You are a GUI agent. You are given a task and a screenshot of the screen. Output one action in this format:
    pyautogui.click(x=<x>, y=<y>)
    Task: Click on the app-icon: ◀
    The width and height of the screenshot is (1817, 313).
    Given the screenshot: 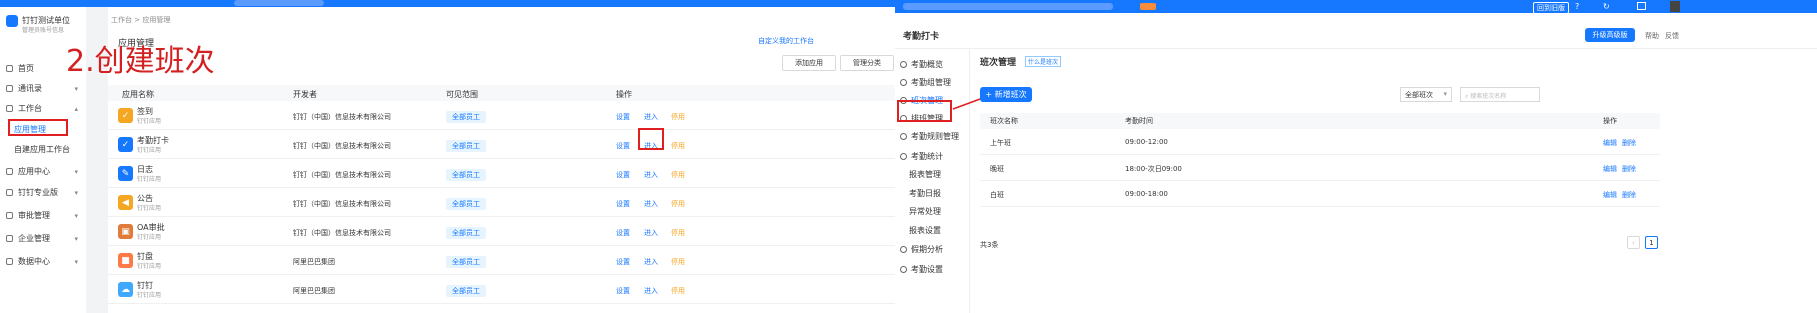 What is the action you would take?
    pyautogui.click(x=125, y=202)
    